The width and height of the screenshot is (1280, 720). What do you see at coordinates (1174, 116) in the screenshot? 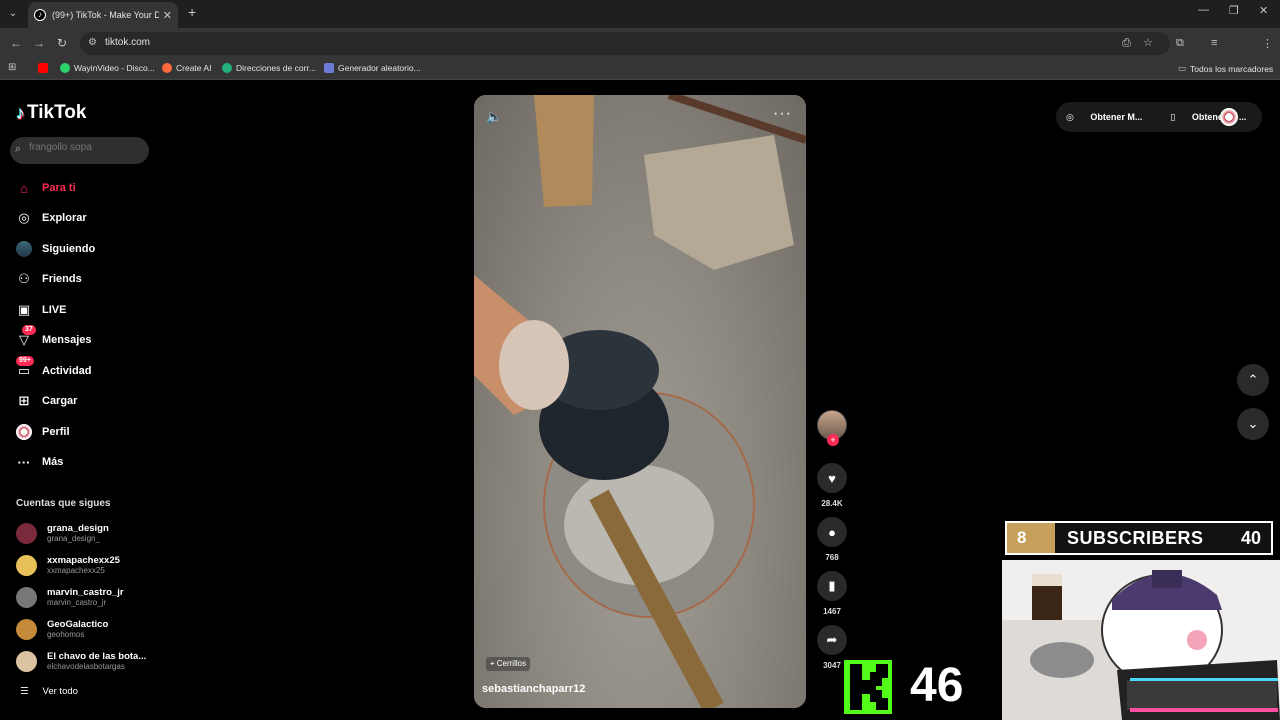
I see `phone-icon: ▯` at bounding box center [1174, 116].